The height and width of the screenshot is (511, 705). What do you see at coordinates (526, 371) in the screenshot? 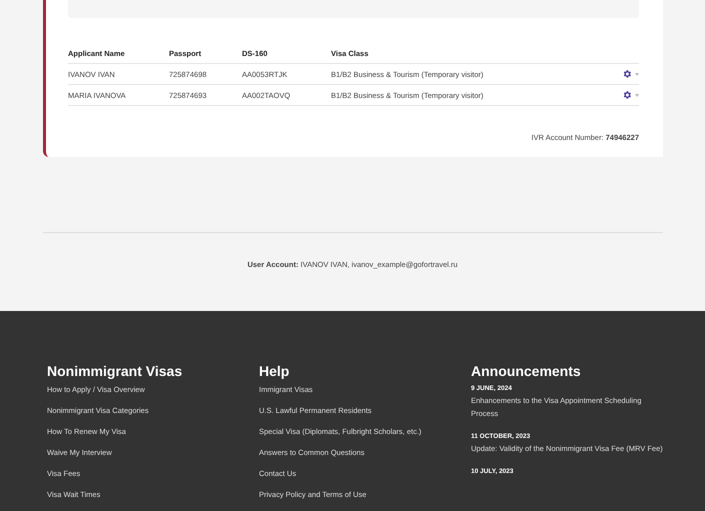
I see `footer-heading: Announcements` at bounding box center [526, 371].